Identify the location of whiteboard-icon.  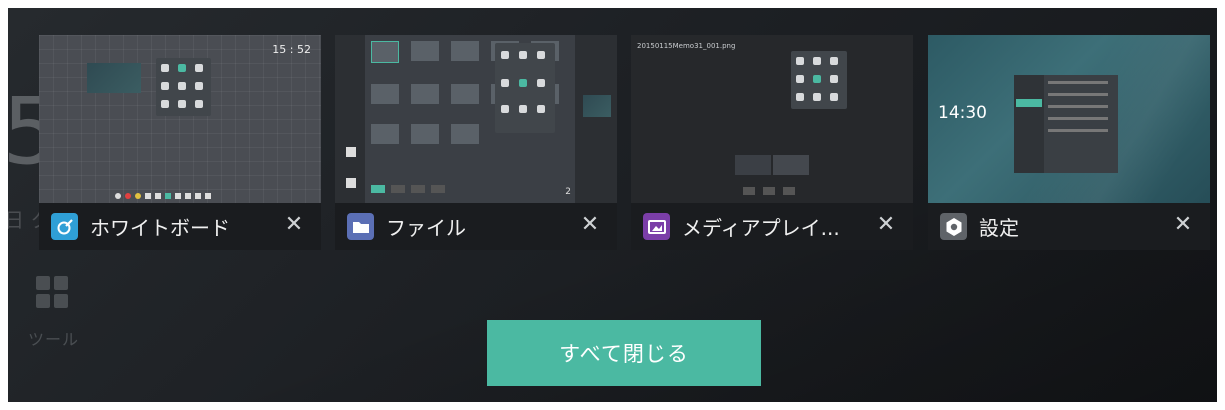
(64, 226).